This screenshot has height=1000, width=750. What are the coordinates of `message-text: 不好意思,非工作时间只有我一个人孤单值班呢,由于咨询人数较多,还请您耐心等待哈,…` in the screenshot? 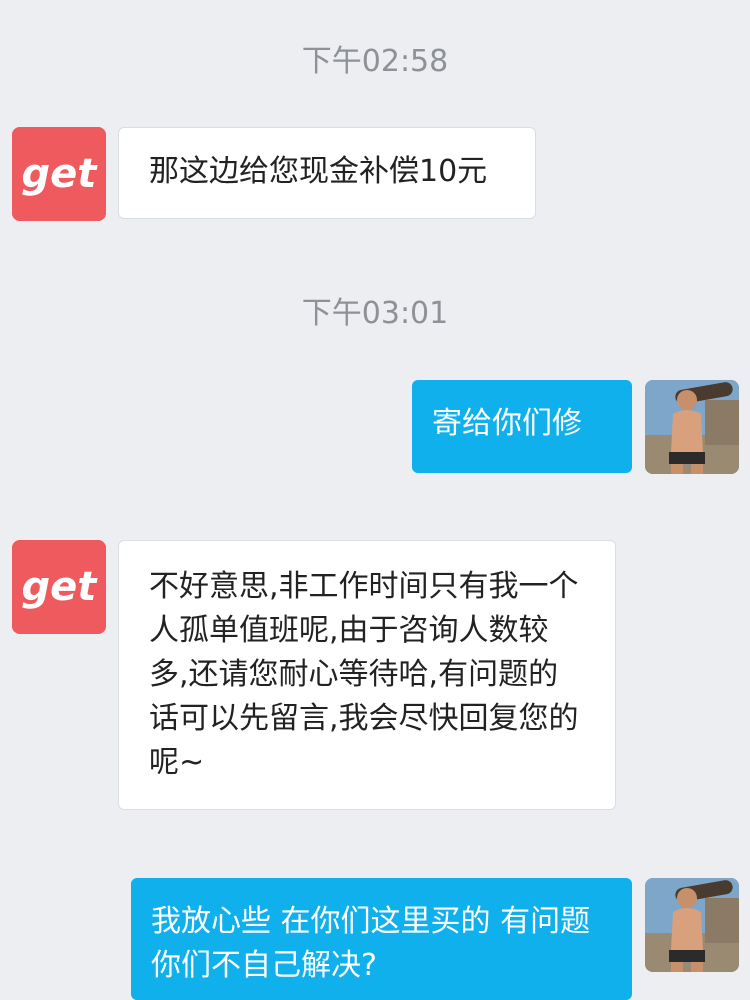 It's located at (364, 674).